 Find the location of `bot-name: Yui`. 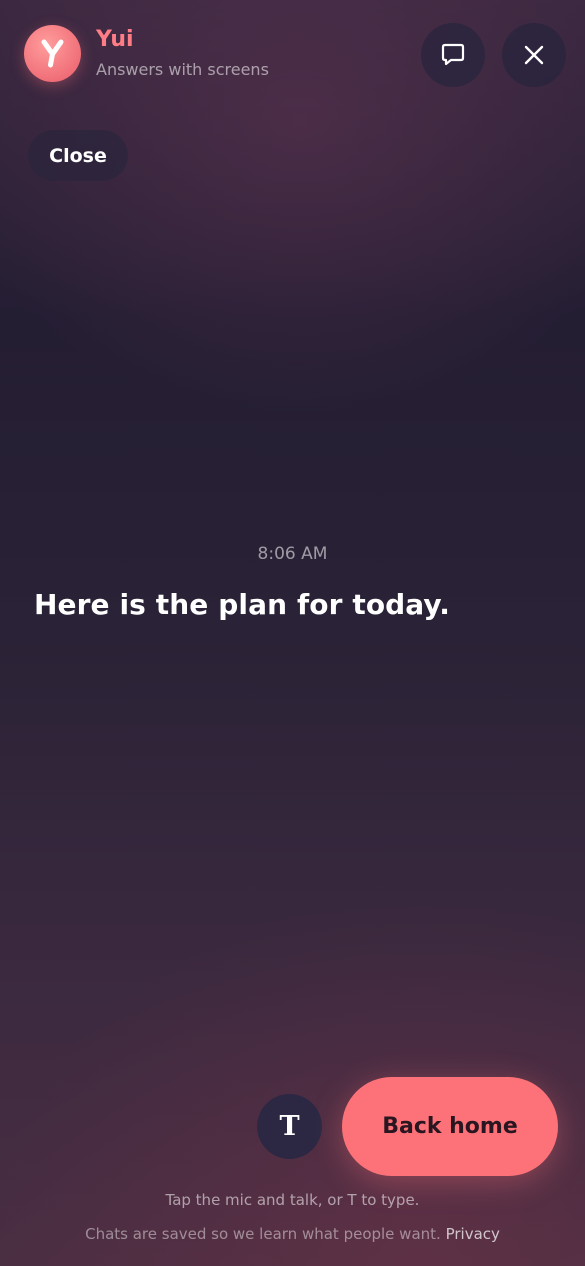

bot-name: Yui is located at coordinates (115, 39).